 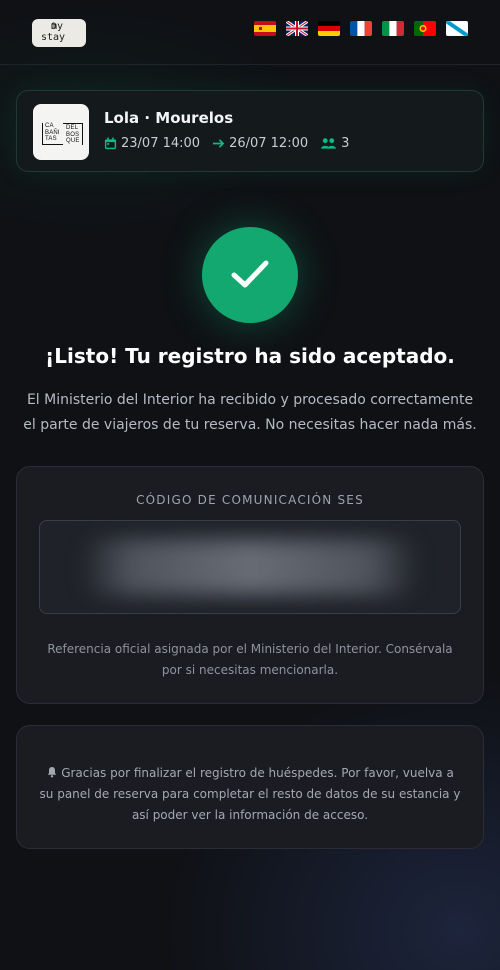 I want to click on ses-code-obscured, so click(x=250, y=567).